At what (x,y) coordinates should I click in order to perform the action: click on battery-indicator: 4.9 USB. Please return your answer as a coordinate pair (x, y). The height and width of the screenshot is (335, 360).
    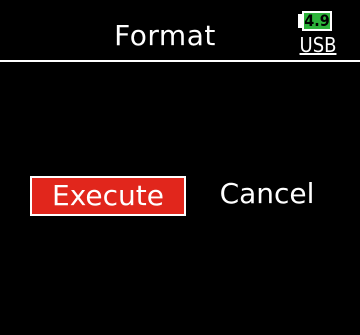
    Looking at the image, I should click on (318, 36).